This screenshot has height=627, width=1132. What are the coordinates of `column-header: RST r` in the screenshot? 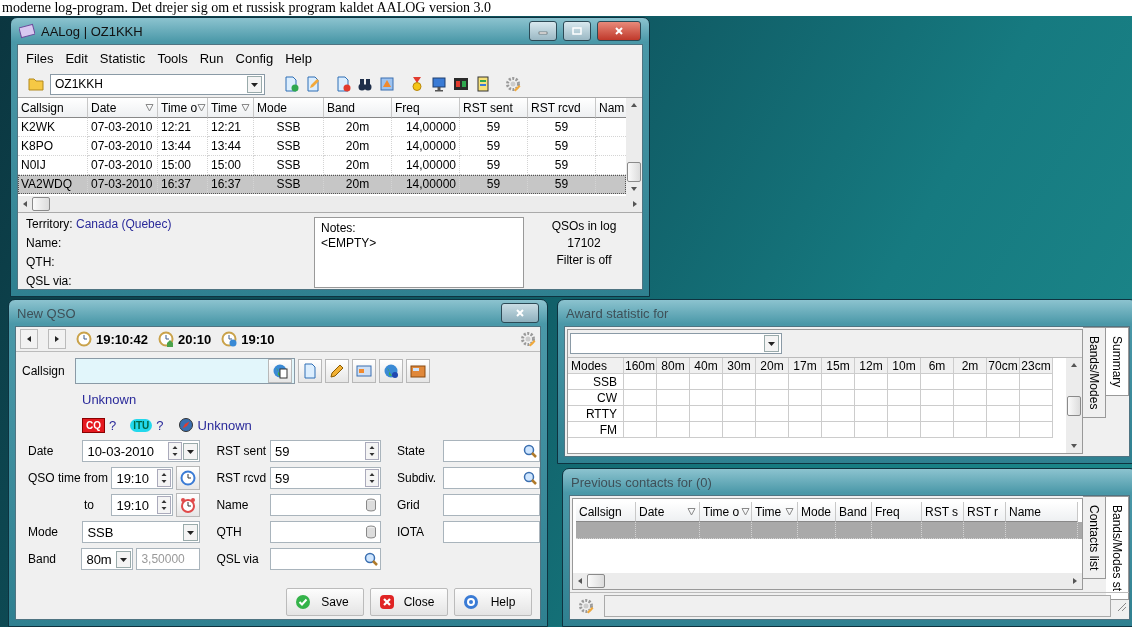 It's located at (985, 512).